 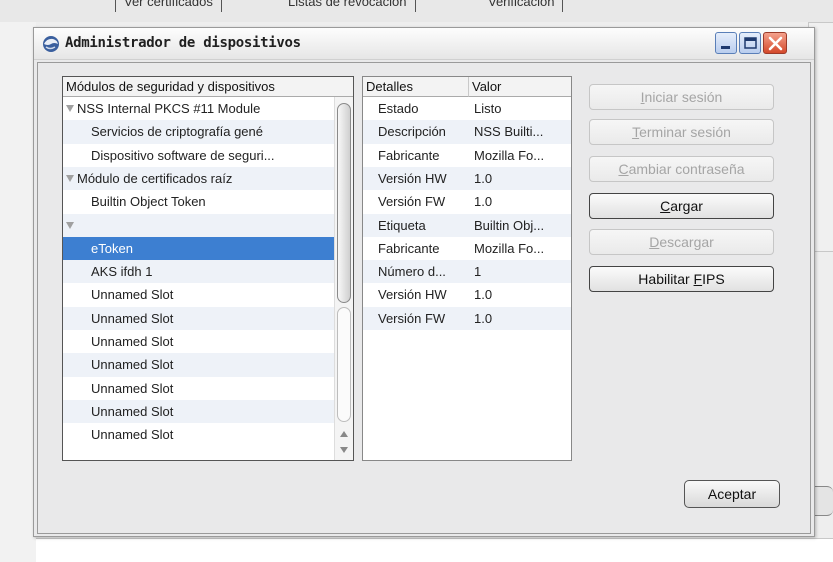 What do you see at coordinates (424, 44) in the screenshot?
I see `title-bar: Administrador de dispositivos` at bounding box center [424, 44].